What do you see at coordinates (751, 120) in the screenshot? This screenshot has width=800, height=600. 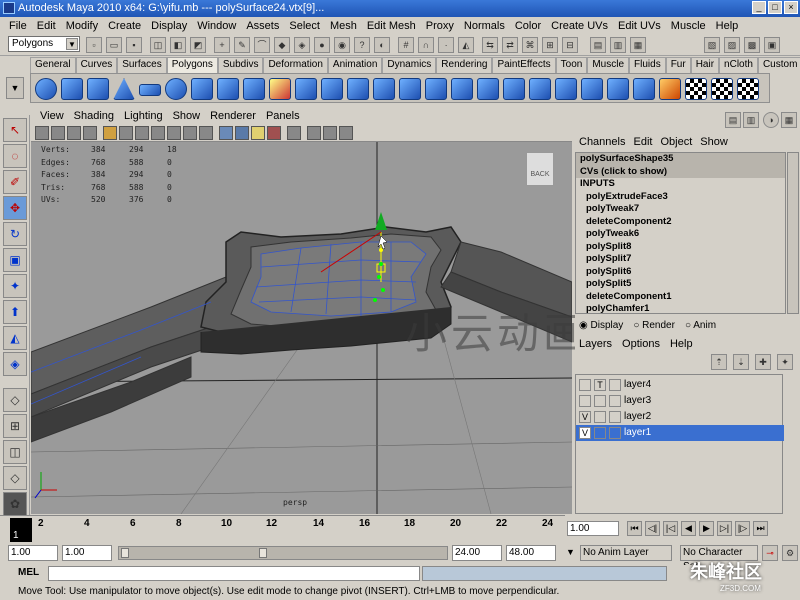 I see `attribute-editor-toggle-icon: ▥` at bounding box center [751, 120].